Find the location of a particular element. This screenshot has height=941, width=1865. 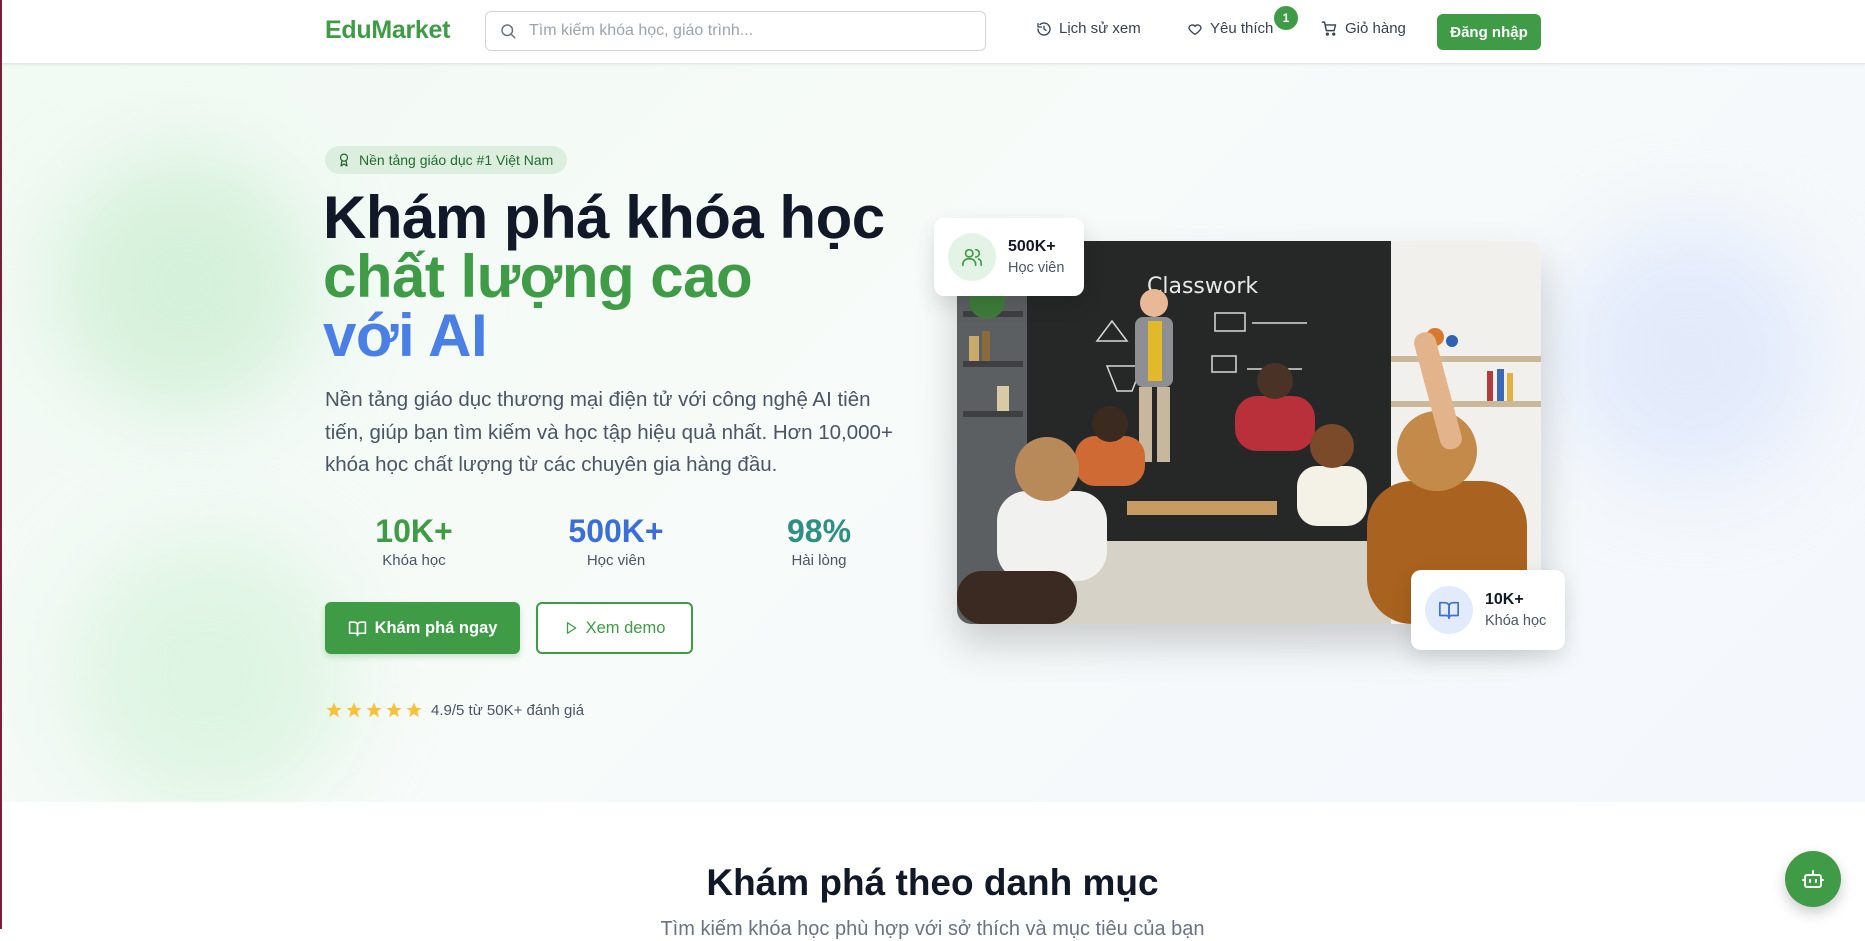

watch-demo-button: Xem demo is located at coordinates (614, 628).